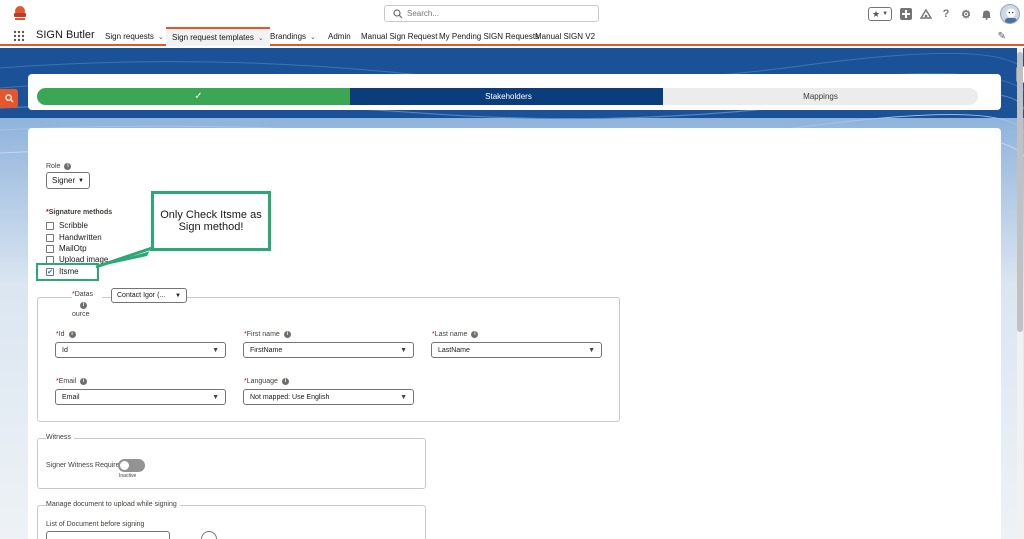 This screenshot has height=539, width=1024. I want to click on nav-tab-label: Sign requests, so click(129, 36).